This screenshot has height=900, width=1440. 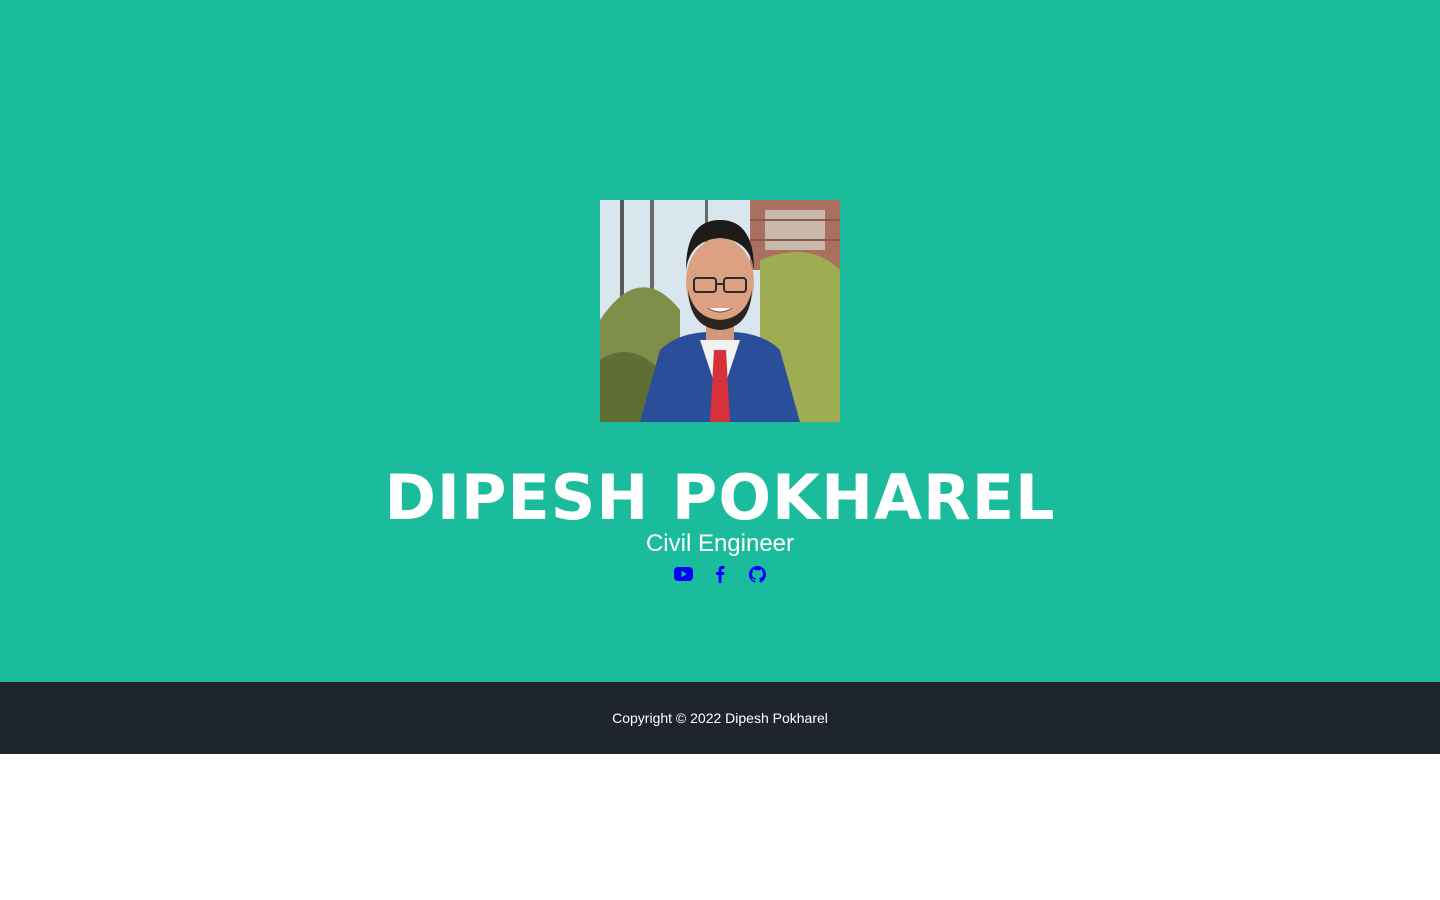 I want to click on github-link, so click(x=757, y=574).